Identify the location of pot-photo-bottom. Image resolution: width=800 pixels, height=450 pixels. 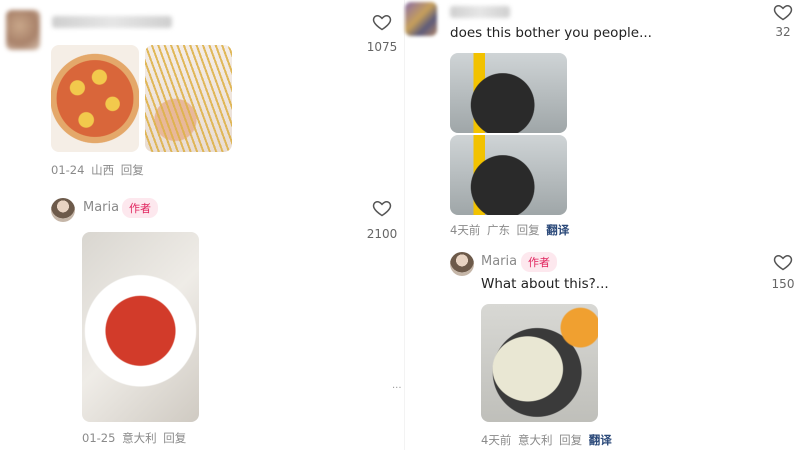
(508, 175).